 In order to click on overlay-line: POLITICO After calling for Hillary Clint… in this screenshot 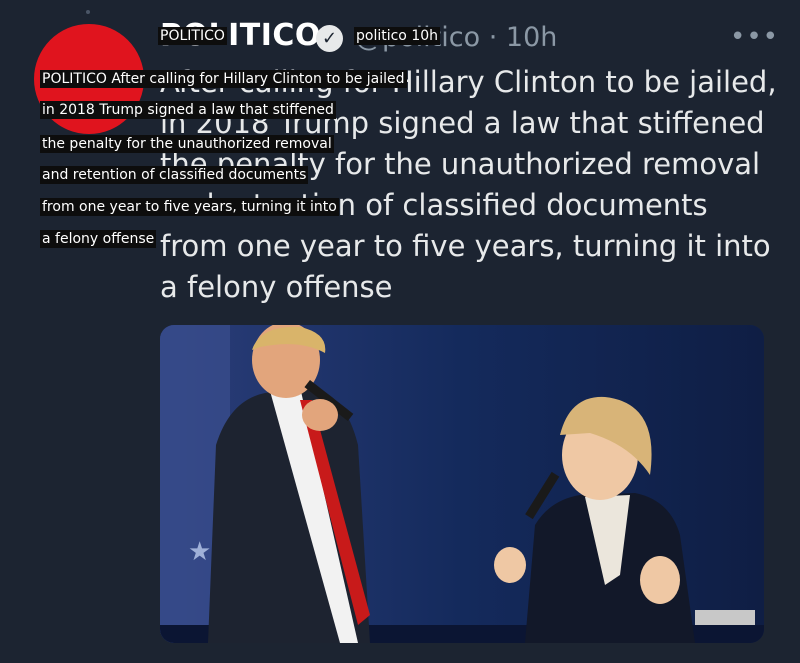, I will do `click(223, 79)`.